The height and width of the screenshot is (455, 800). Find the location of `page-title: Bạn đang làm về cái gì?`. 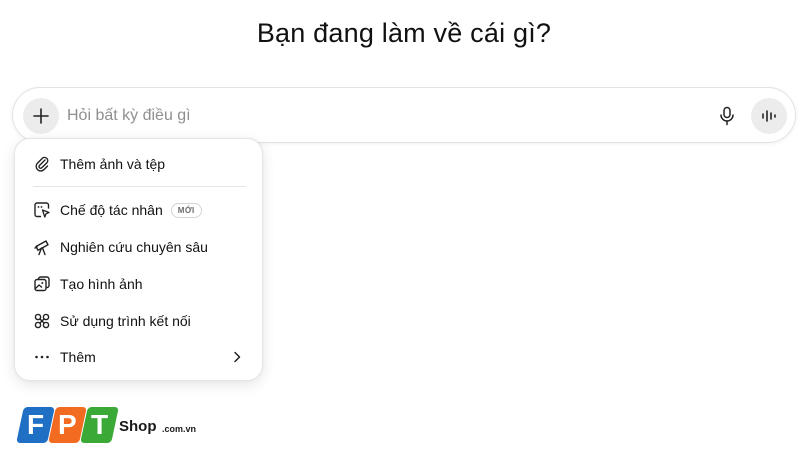

page-title: Bạn đang làm về cái gì? is located at coordinates (404, 33).